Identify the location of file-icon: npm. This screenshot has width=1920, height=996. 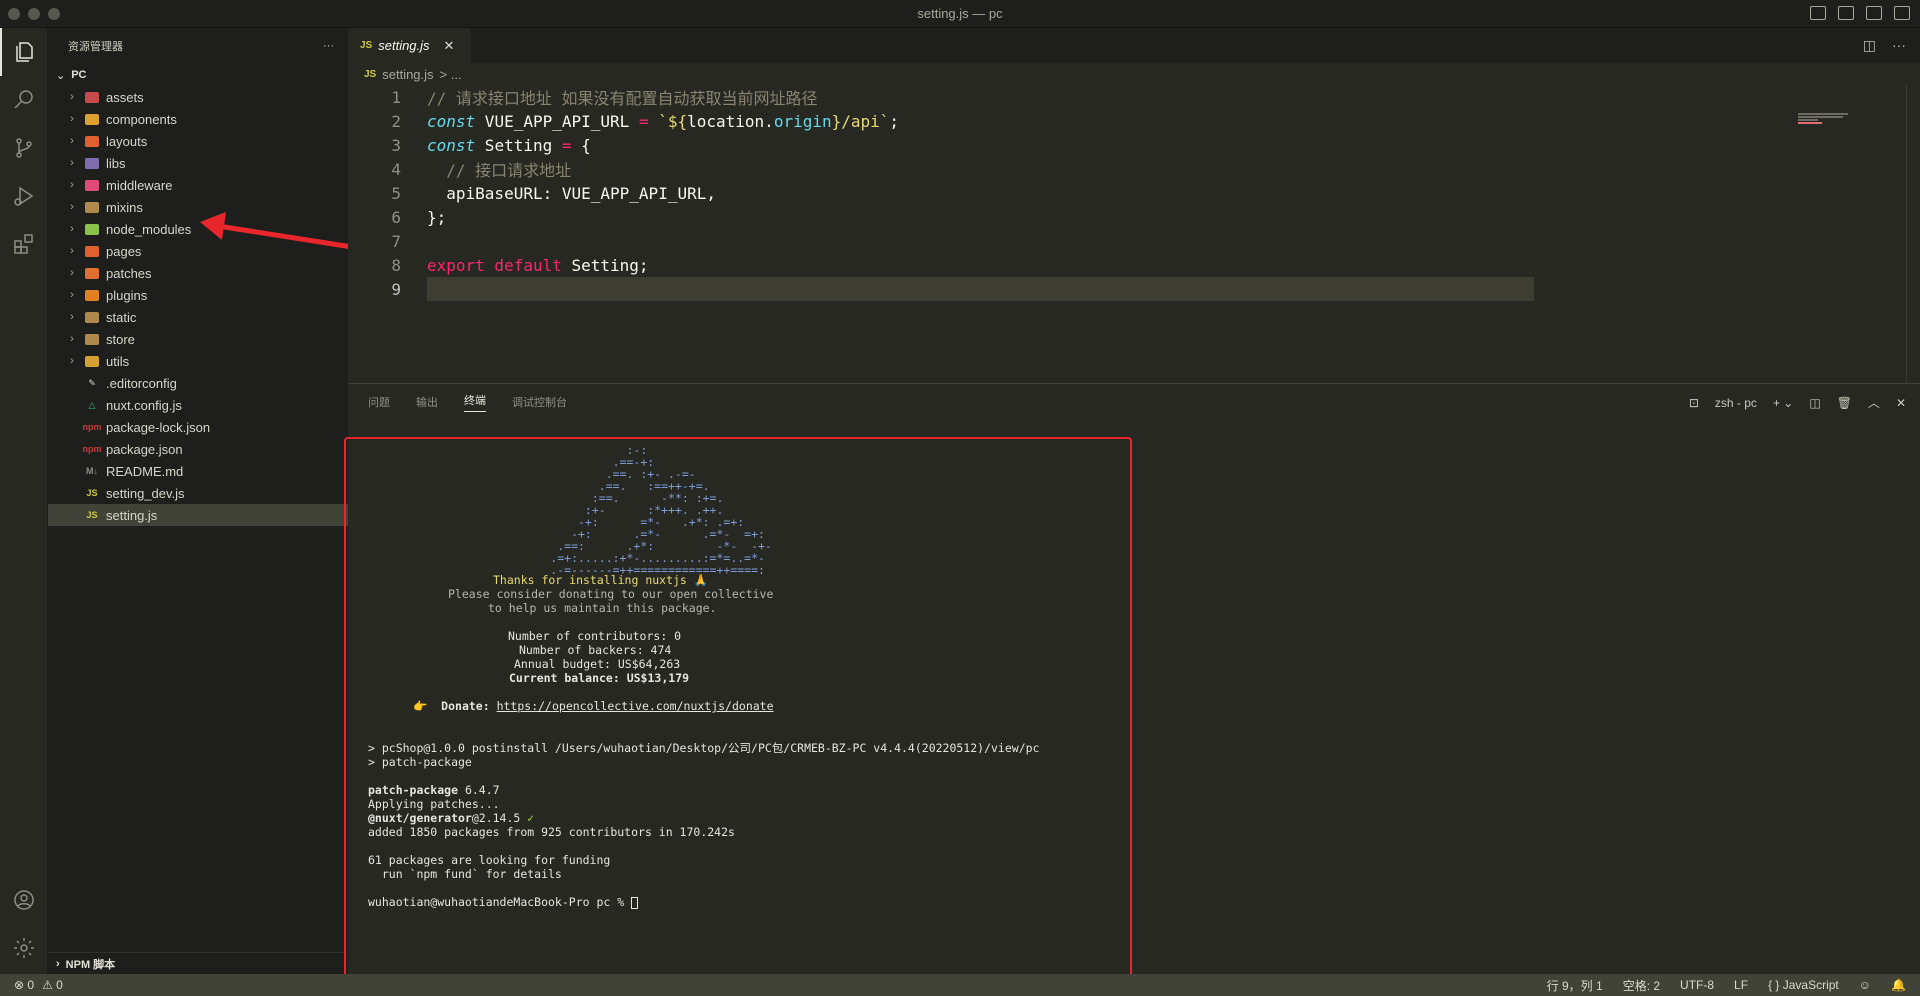
(92, 449).